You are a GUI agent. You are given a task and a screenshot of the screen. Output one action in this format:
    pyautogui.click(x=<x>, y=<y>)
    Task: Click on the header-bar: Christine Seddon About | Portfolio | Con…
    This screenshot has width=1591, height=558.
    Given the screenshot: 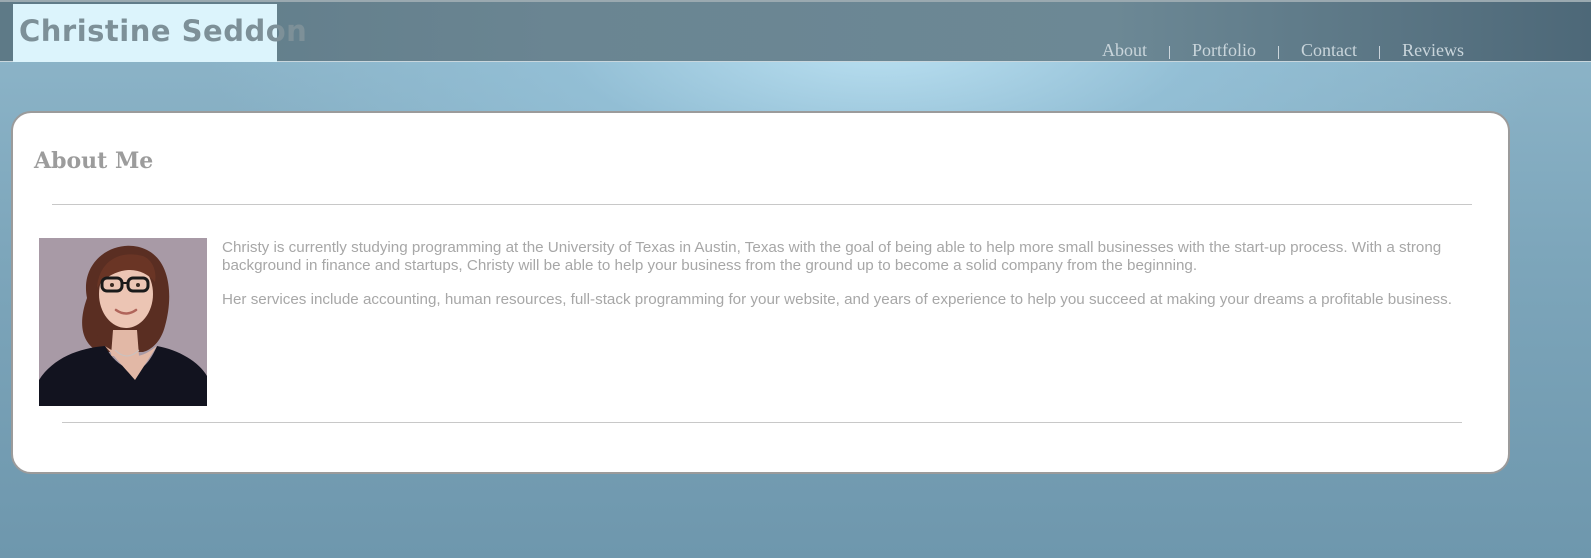 What is the action you would take?
    pyautogui.click(x=795, y=31)
    